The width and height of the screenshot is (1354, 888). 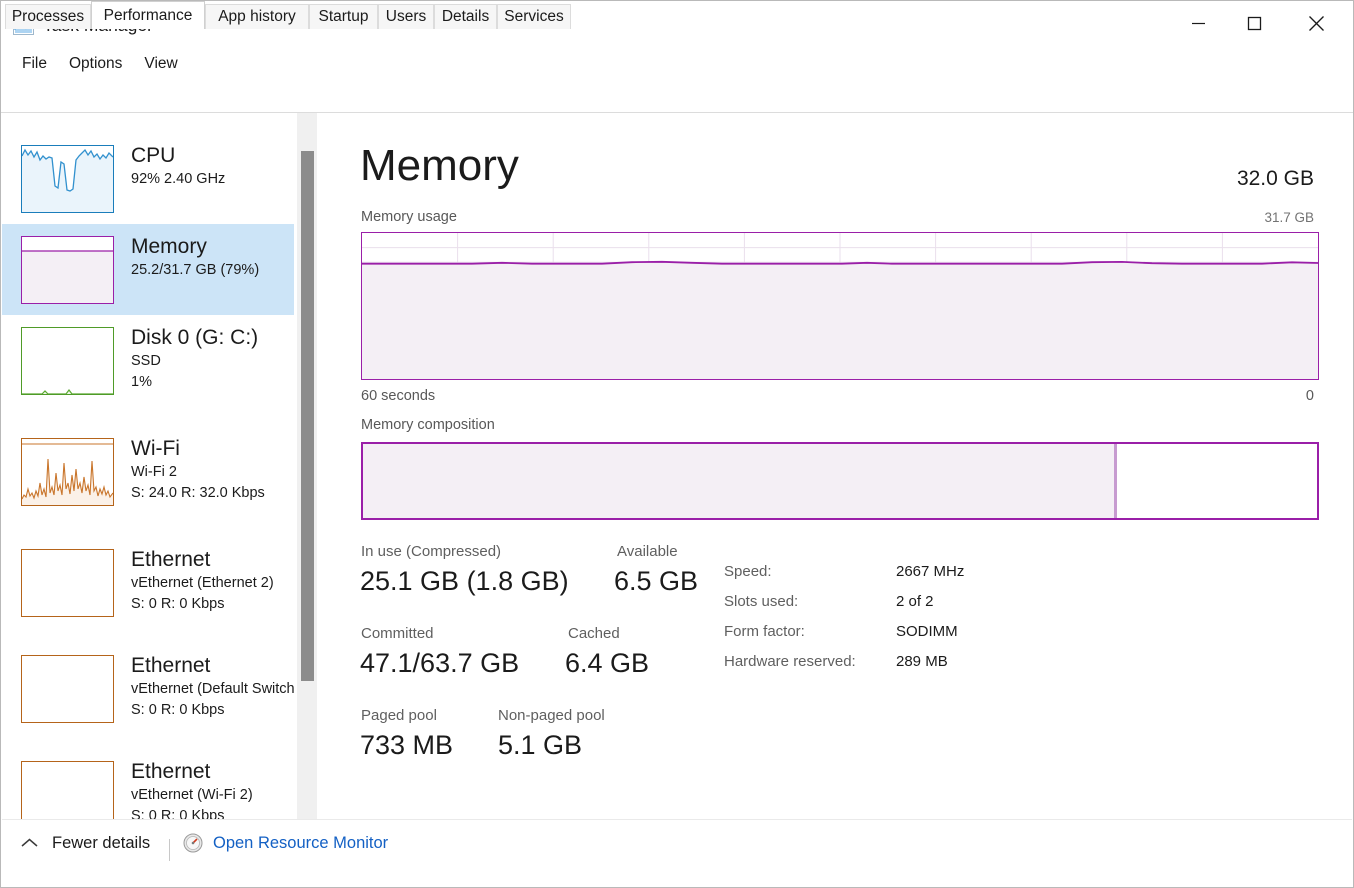 What do you see at coordinates (1198, 23) in the screenshot?
I see `minimize-button` at bounding box center [1198, 23].